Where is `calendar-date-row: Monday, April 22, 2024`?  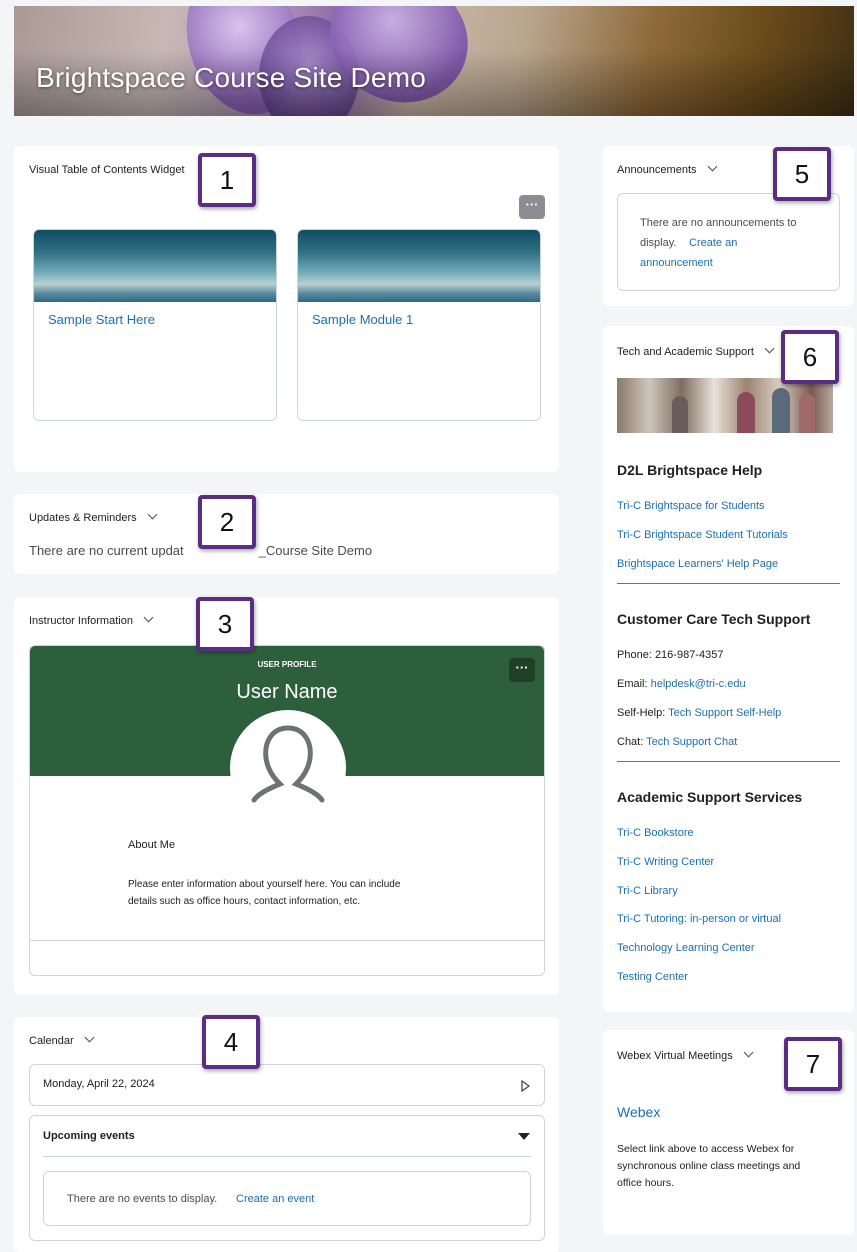 calendar-date-row: Monday, April 22, 2024 is located at coordinates (287, 1085).